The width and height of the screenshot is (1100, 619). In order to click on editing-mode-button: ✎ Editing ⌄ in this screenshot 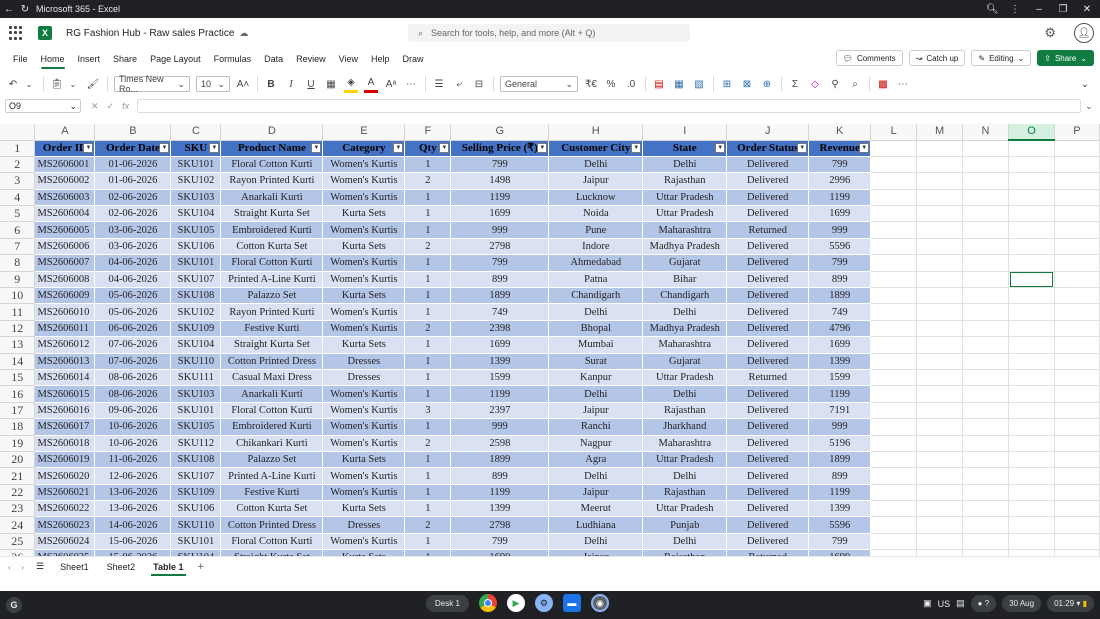, I will do `click(1001, 58)`.